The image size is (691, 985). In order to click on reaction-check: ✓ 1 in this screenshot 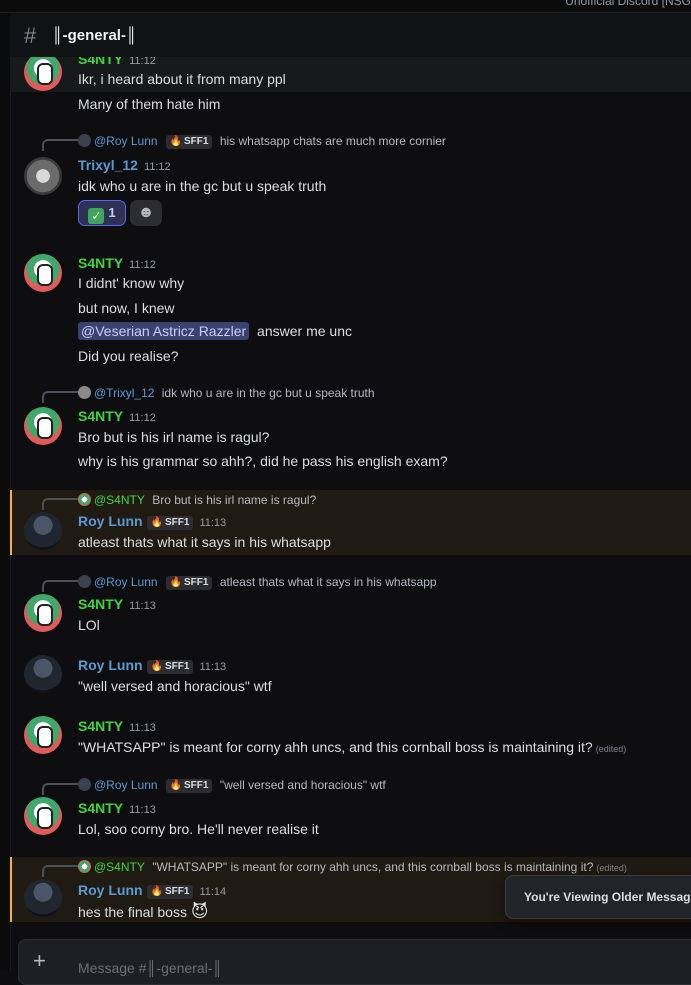, I will do `click(102, 213)`.